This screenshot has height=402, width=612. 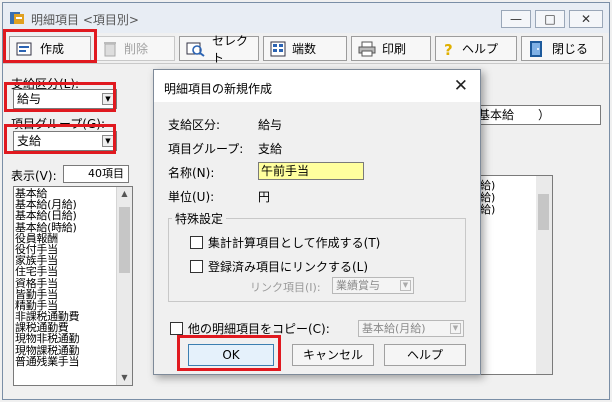 I want to click on rounding-button: 端数, so click(x=305, y=48).